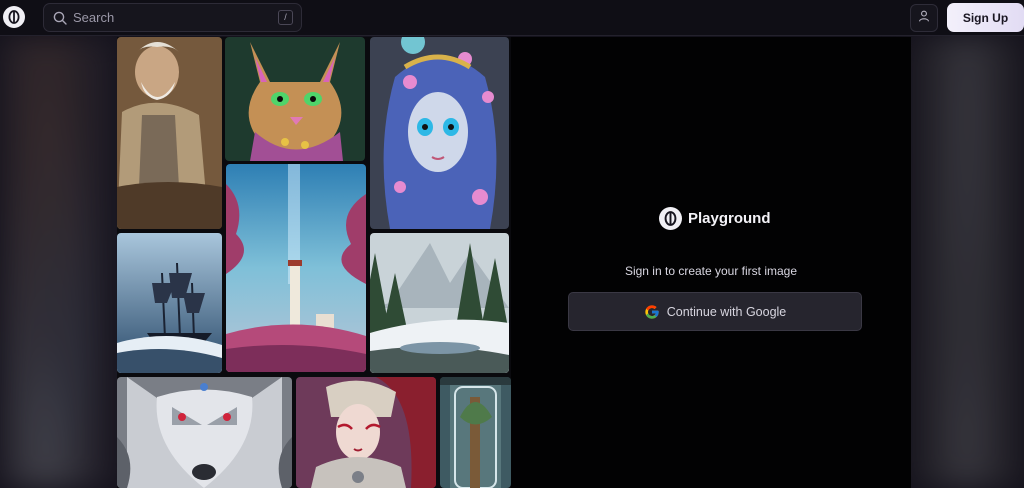 The width and height of the screenshot is (1024, 488). I want to click on search-input, so click(168, 17).